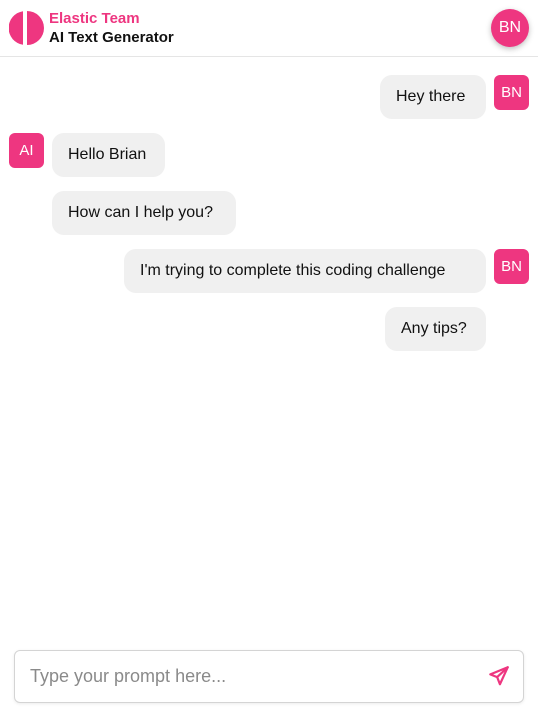  I want to click on half-circle-logo-icon, so click(26, 28).